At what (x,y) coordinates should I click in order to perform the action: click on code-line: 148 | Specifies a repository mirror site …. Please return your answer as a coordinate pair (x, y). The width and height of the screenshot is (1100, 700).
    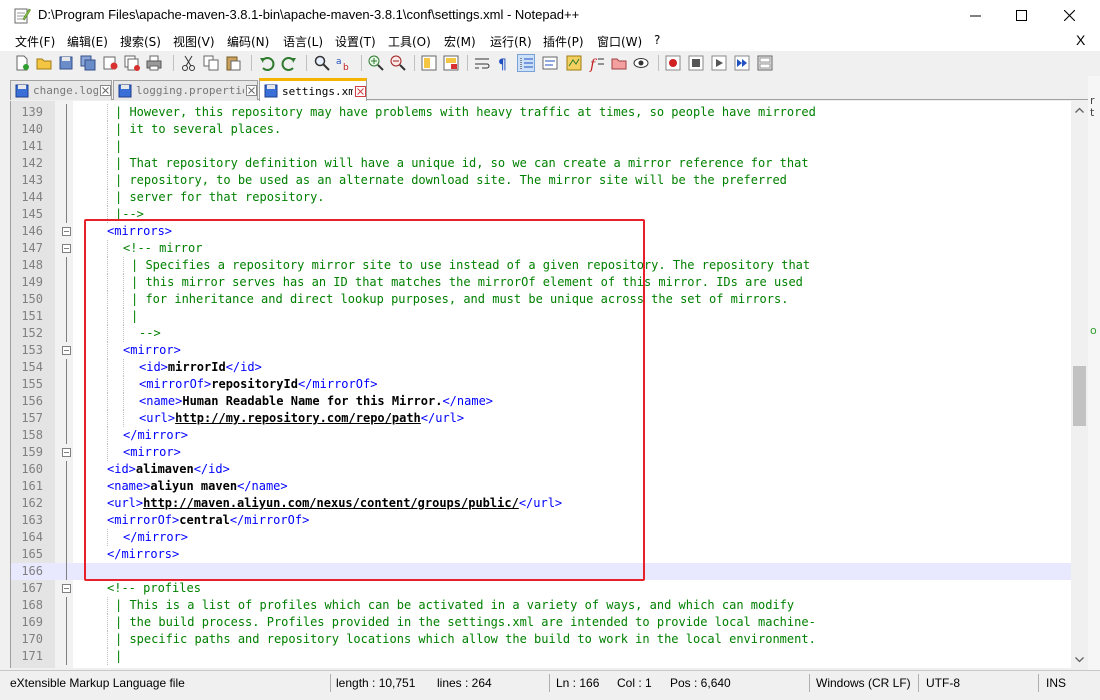
    Looking at the image, I should click on (541, 265).